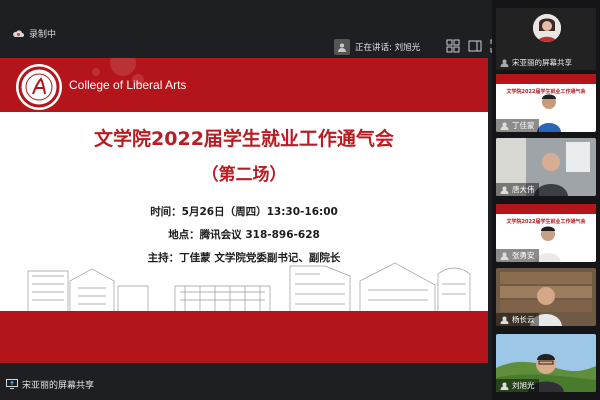  Describe the element at coordinates (523, 385) in the screenshot. I see `participant-name: 刘旭光` at that location.